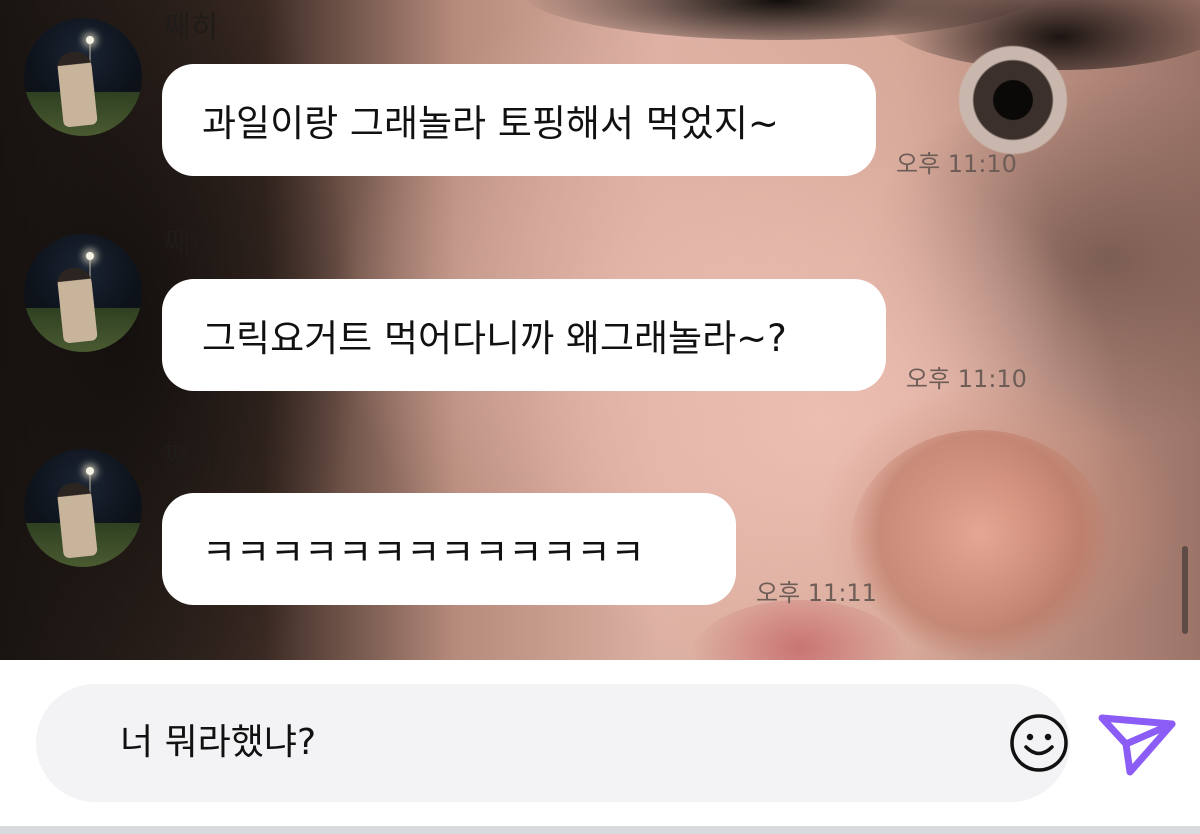 The width and height of the screenshot is (1200, 834). What do you see at coordinates (524, 335) in the screenshot?
I see `message-bubble: 그릭요거트 먹어다니까 왜그래놀라~?` at bounding box center [524, 335].